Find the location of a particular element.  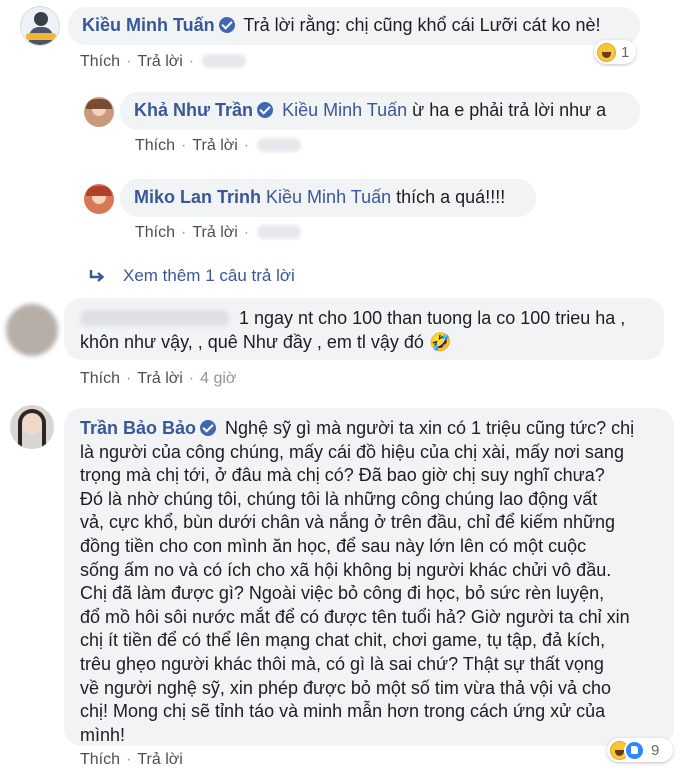

comment-text-line: mình! is located at coordinates (103, 734).